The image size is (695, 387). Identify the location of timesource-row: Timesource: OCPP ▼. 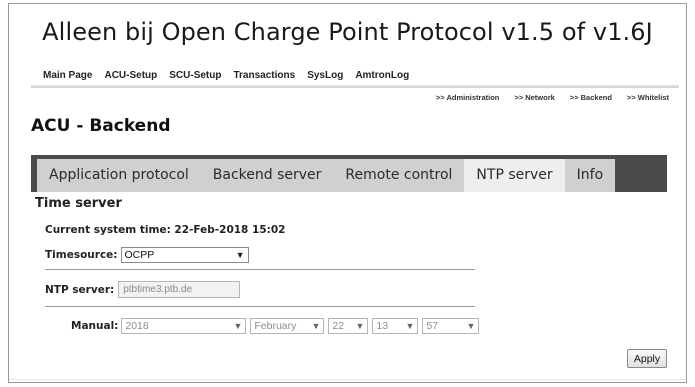
(147, 255).